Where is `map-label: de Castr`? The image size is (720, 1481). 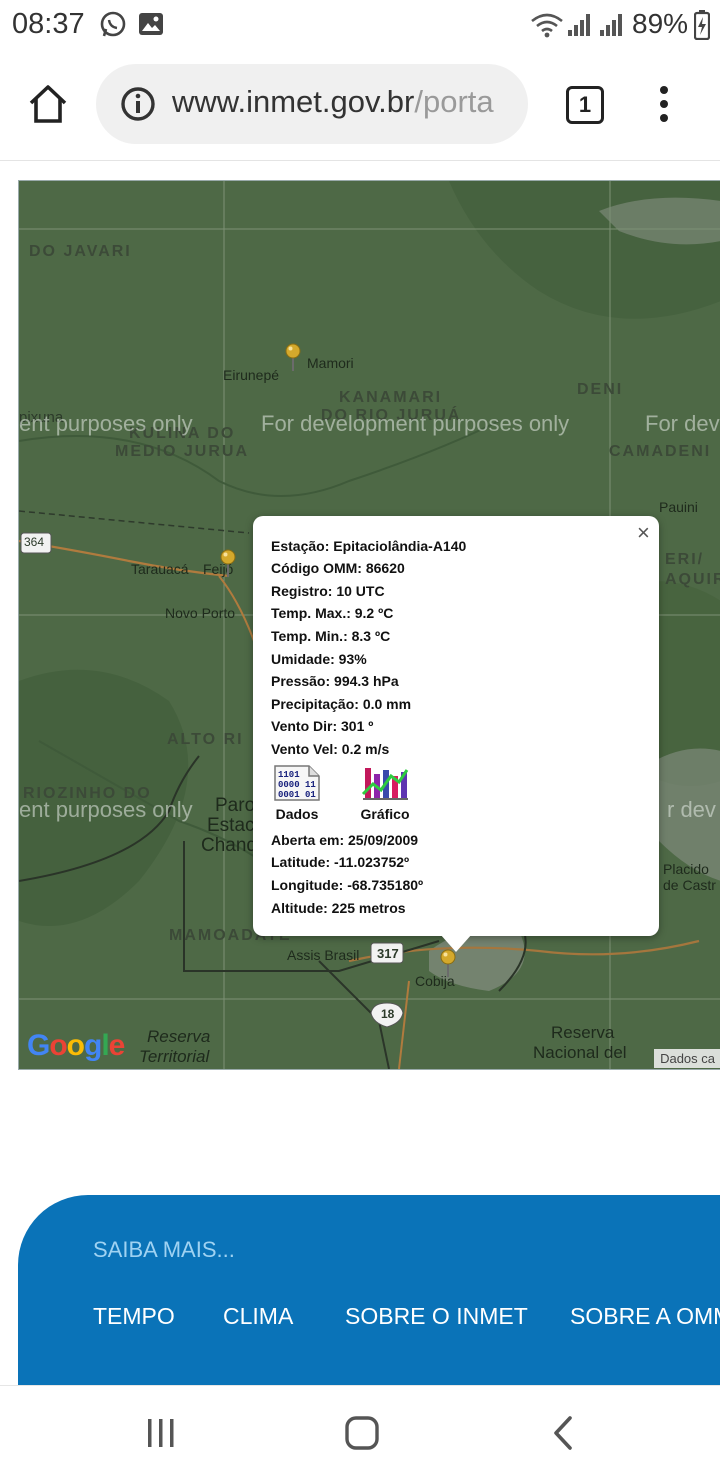
map-label: de Castr is located at coordinates (689, 885).